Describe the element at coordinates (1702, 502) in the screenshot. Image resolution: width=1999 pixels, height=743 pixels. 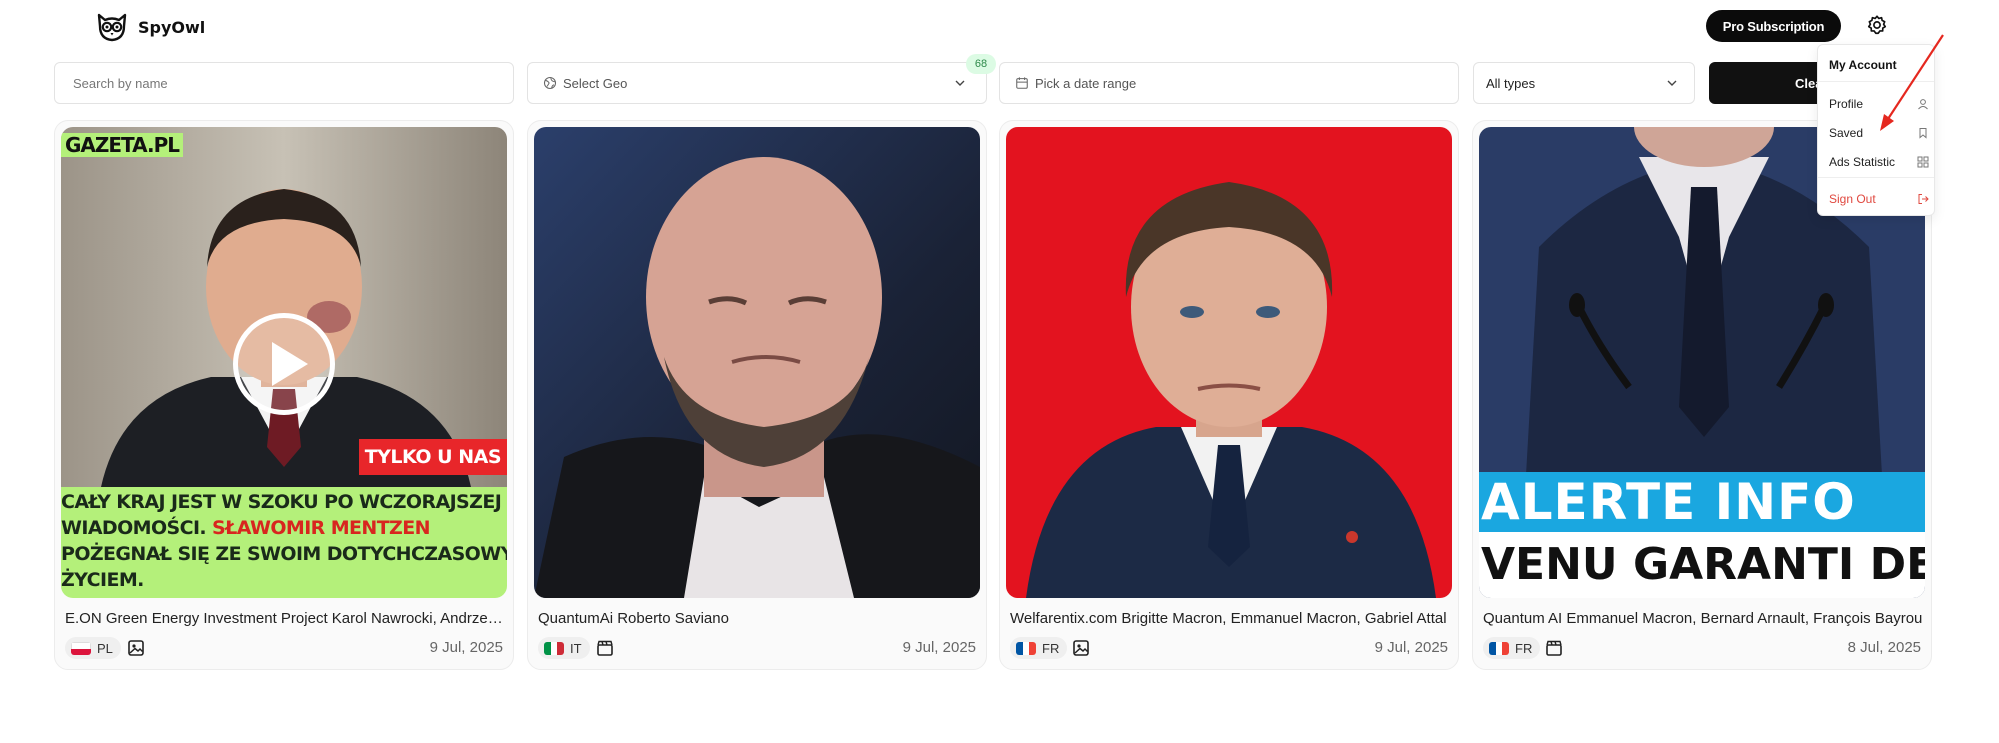
I see `overlay-alert-banner: ALERTE INFO` at that location.